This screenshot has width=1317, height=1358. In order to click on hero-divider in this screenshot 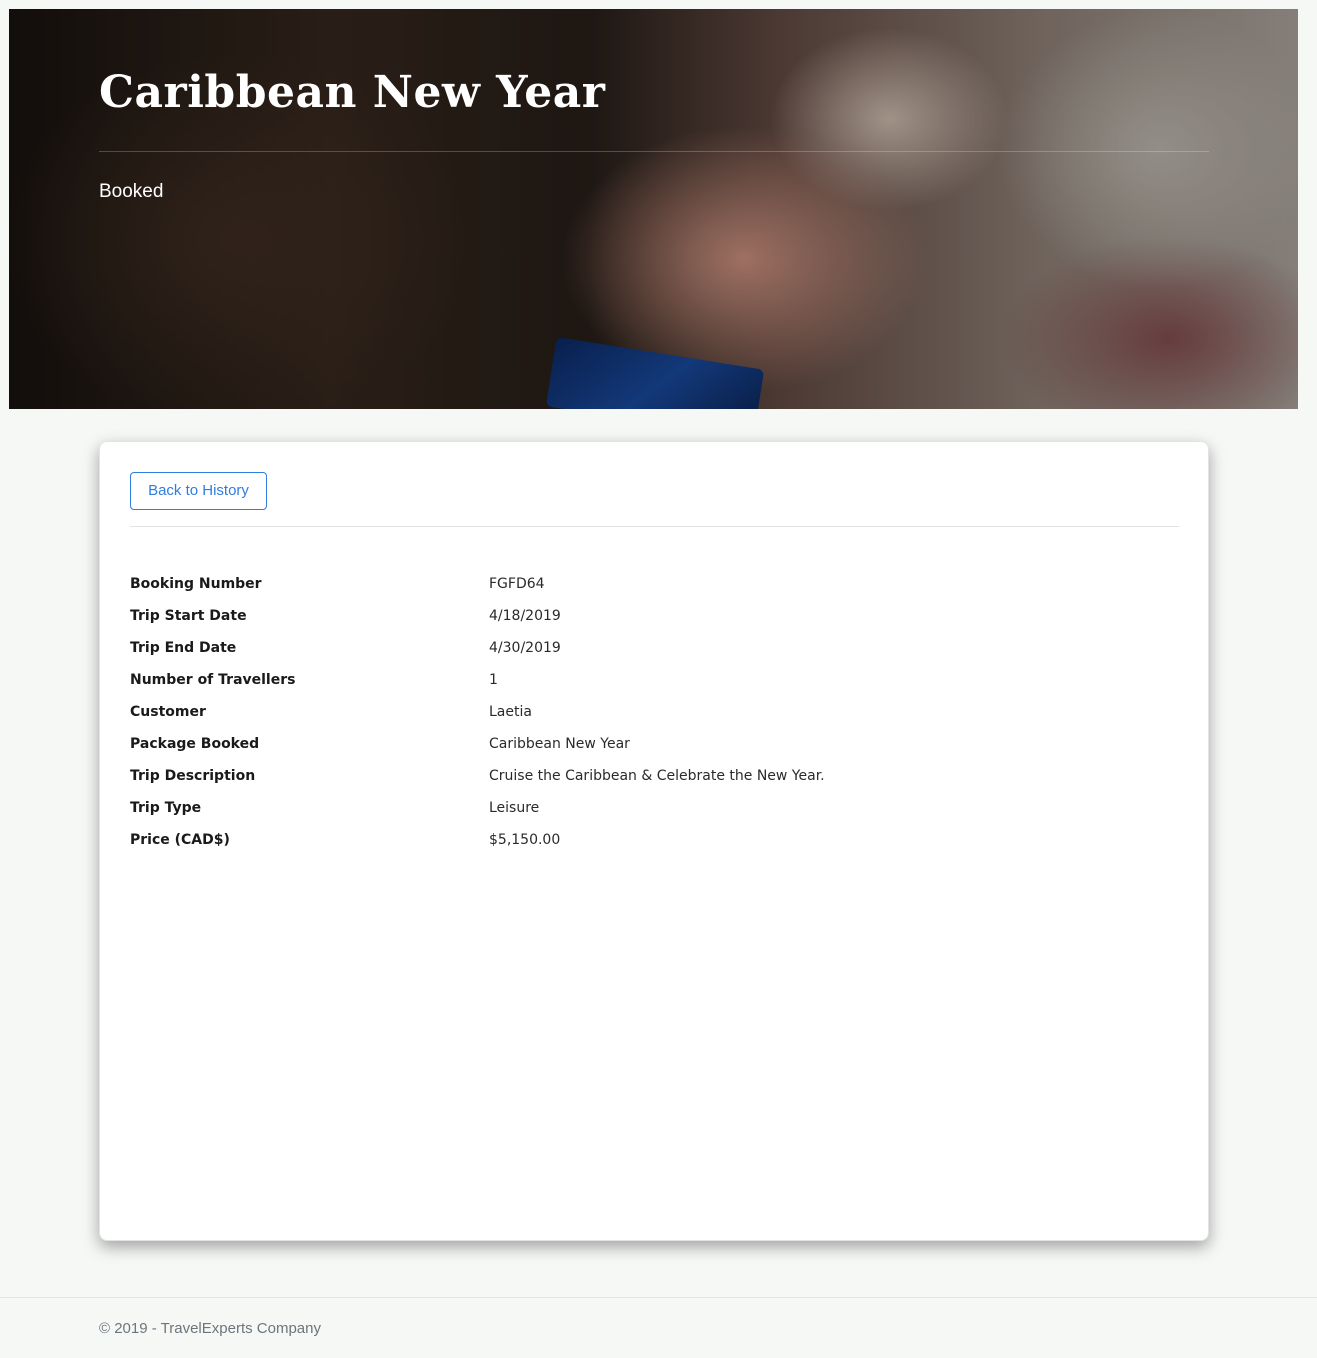, I will do `click(654, 151)`.